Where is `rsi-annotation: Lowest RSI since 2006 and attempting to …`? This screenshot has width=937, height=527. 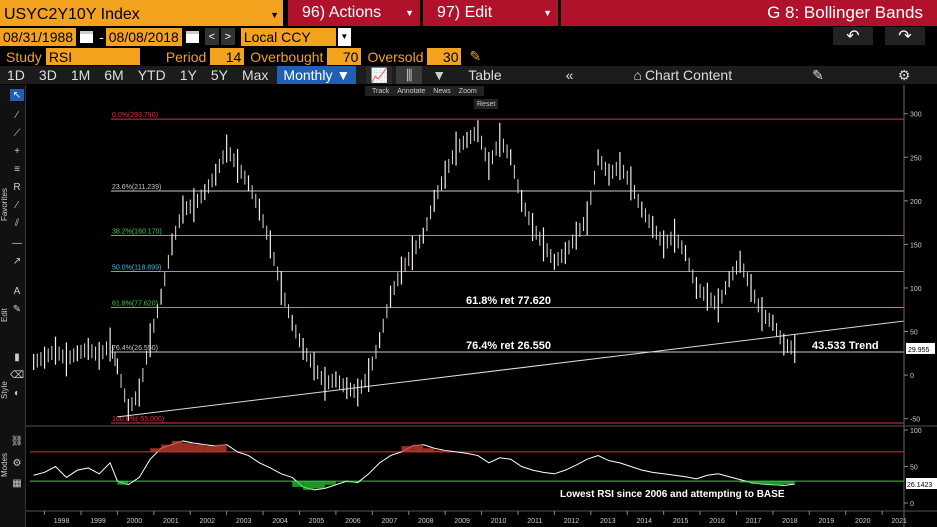
rsi-annotation: Lowest RSI since 2006 and attempting to … is located at coordinates (672, 494).